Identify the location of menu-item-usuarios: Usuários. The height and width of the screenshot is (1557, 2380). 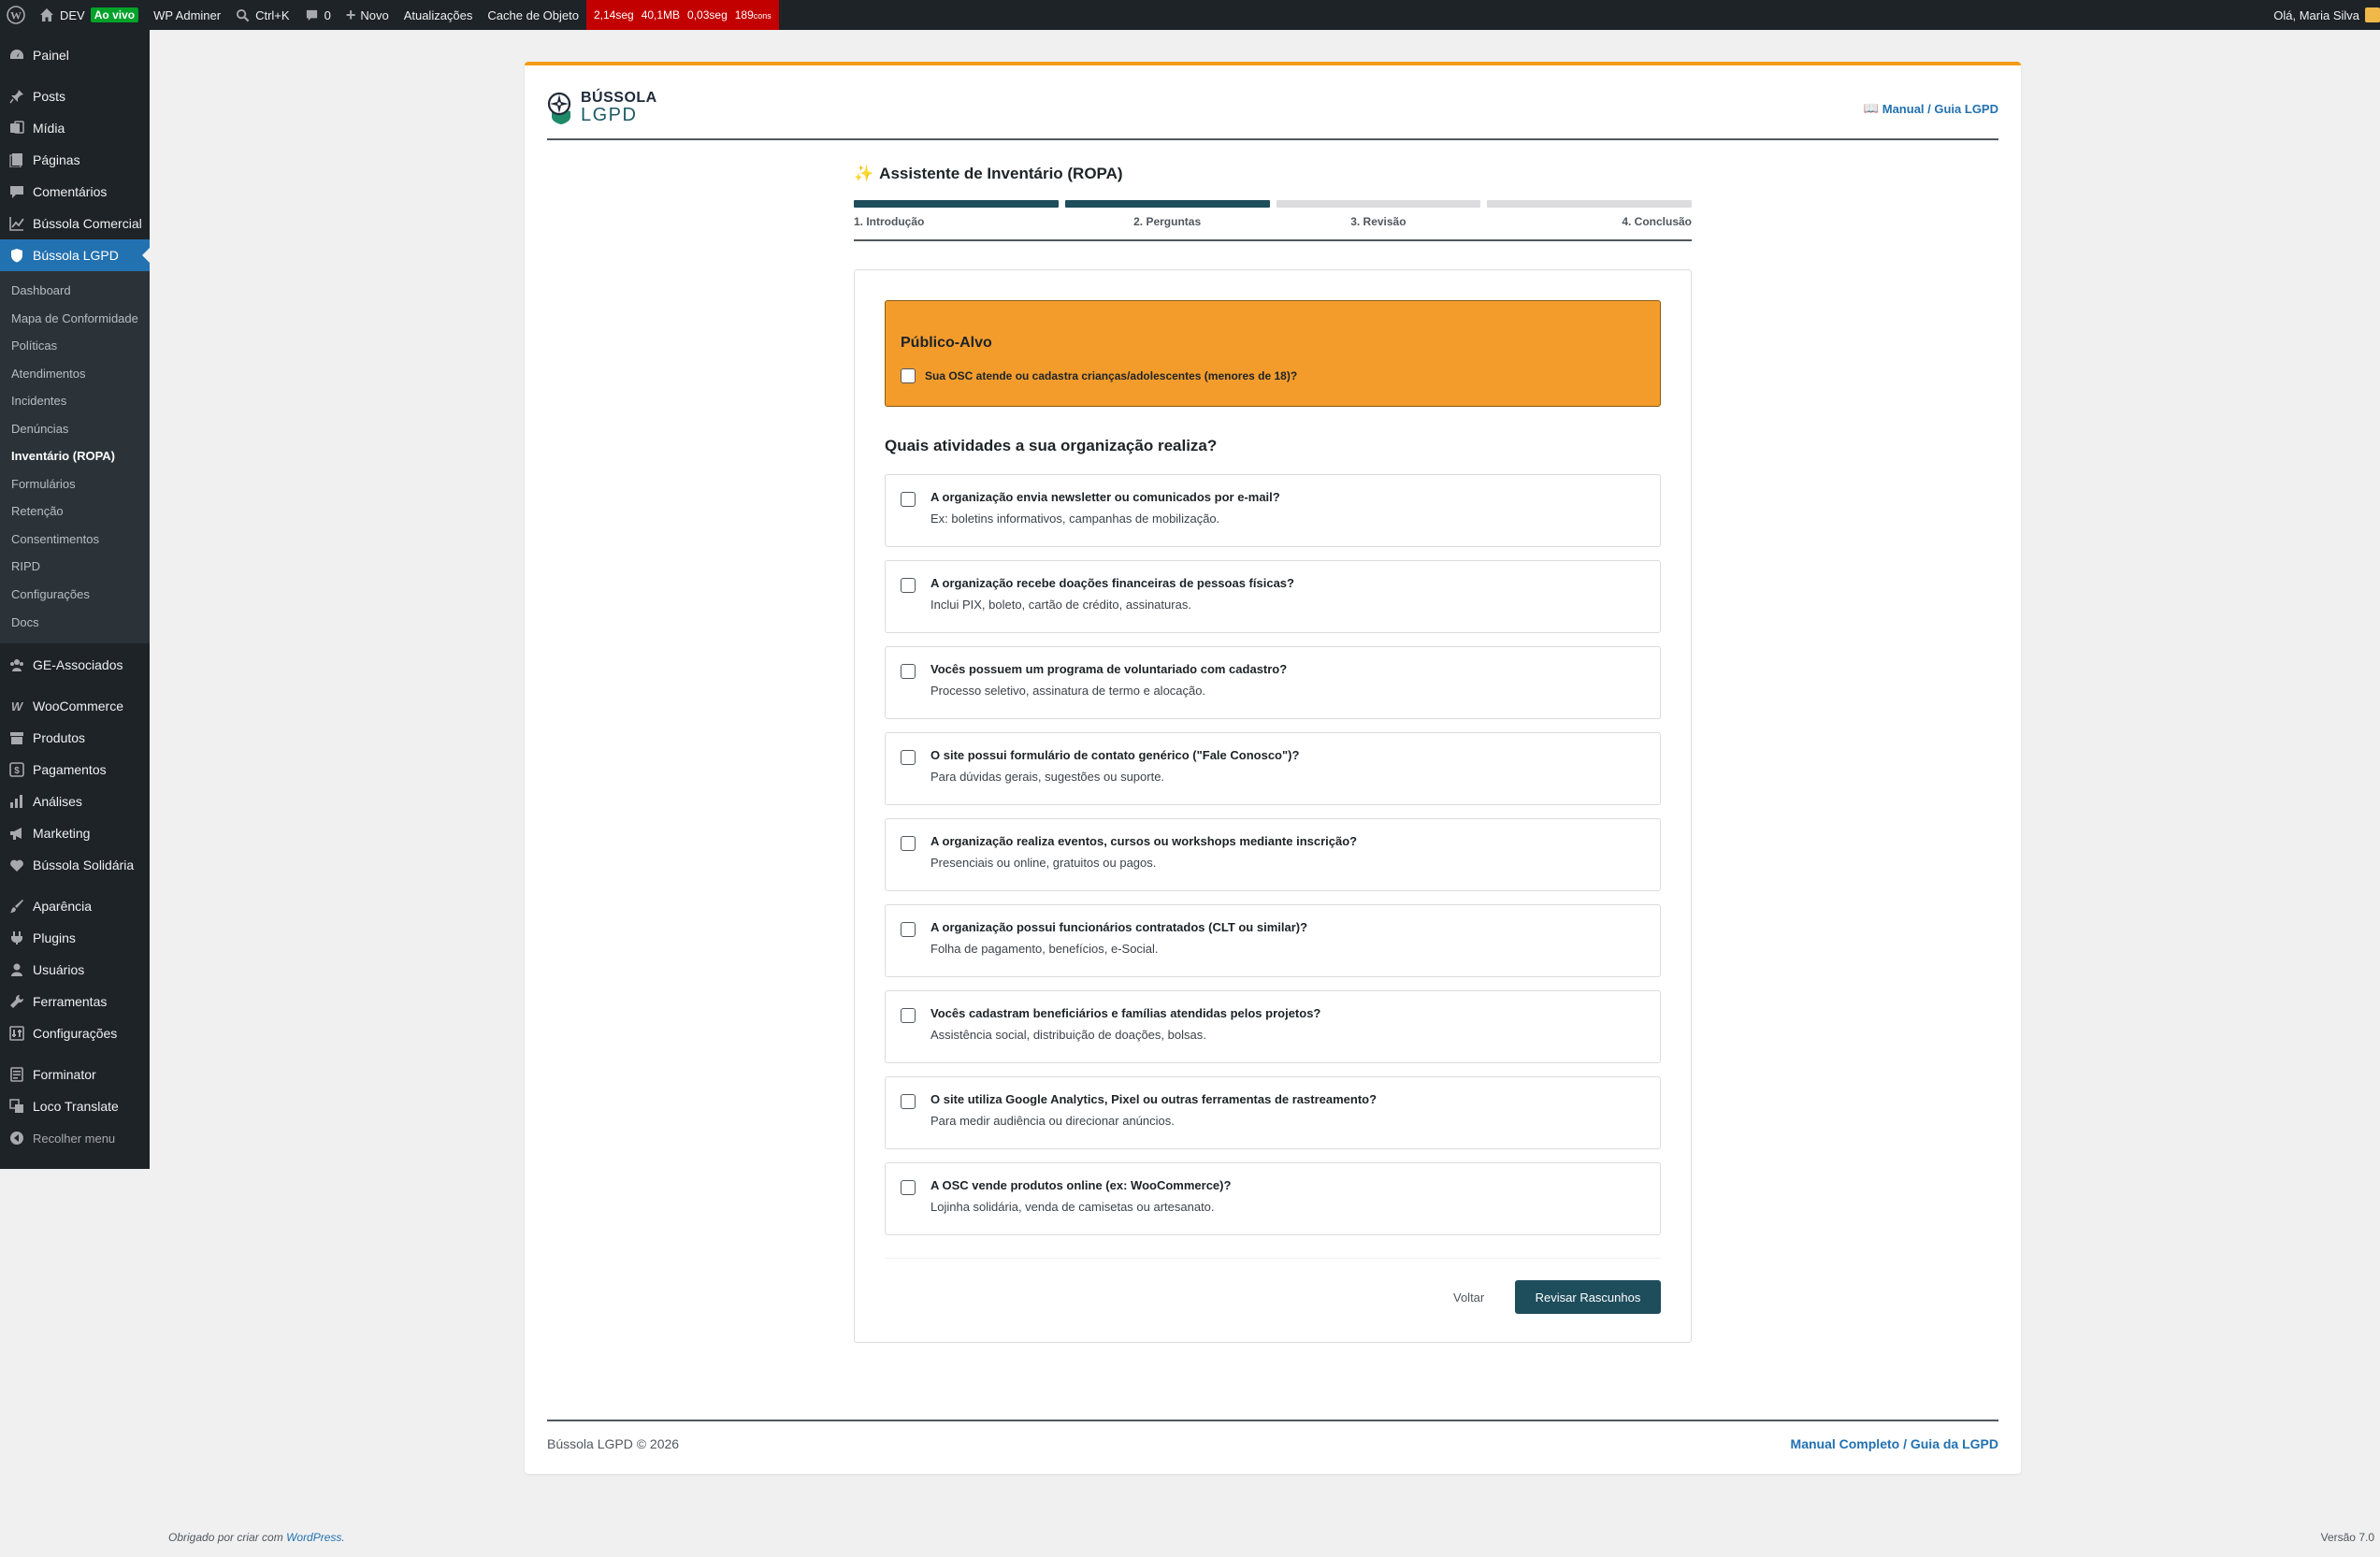
(75, 970).